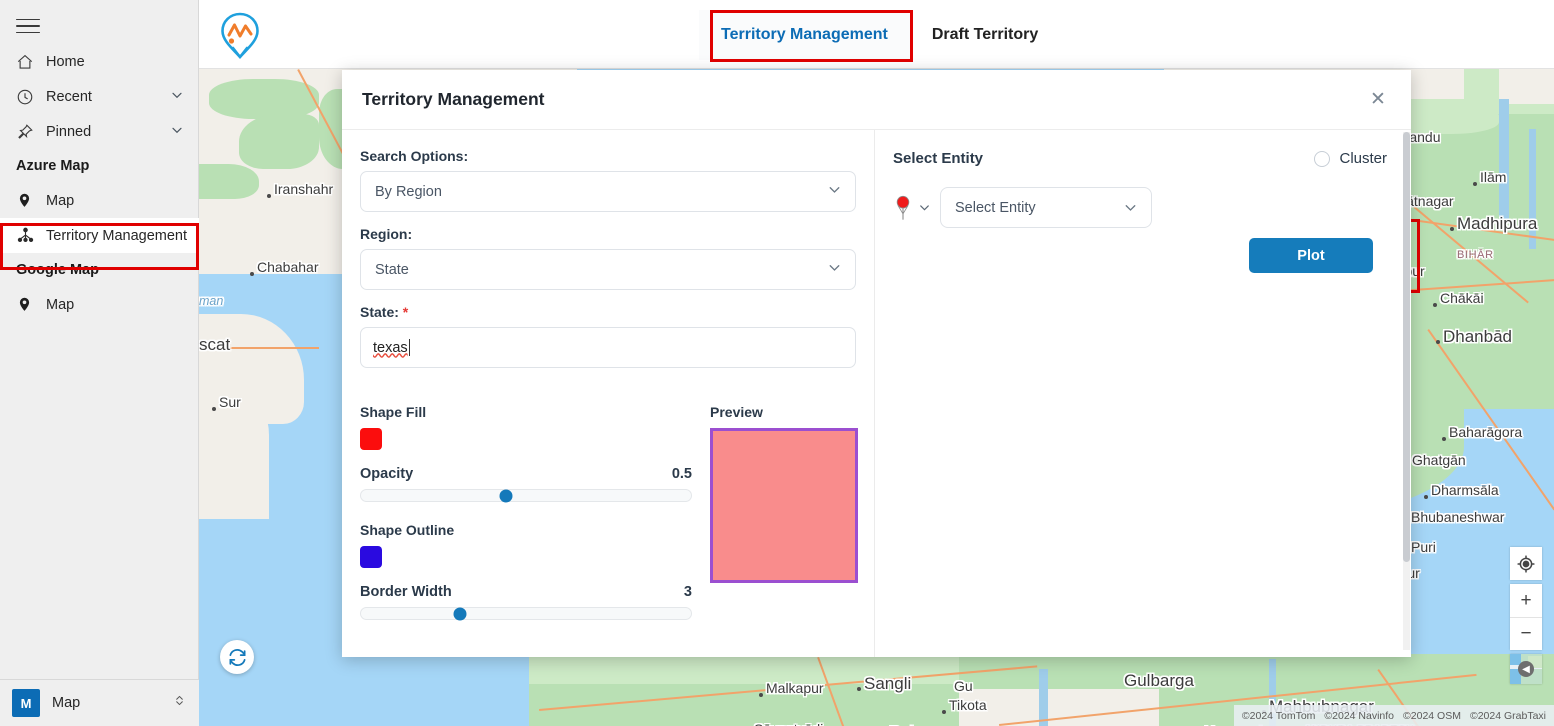 Image resolution: width=1554 pixels, height=726 pixels. Describe the element at coordinates (1462, 298) in the screenshot. I see `map-place-label: Chākāi` at that location.